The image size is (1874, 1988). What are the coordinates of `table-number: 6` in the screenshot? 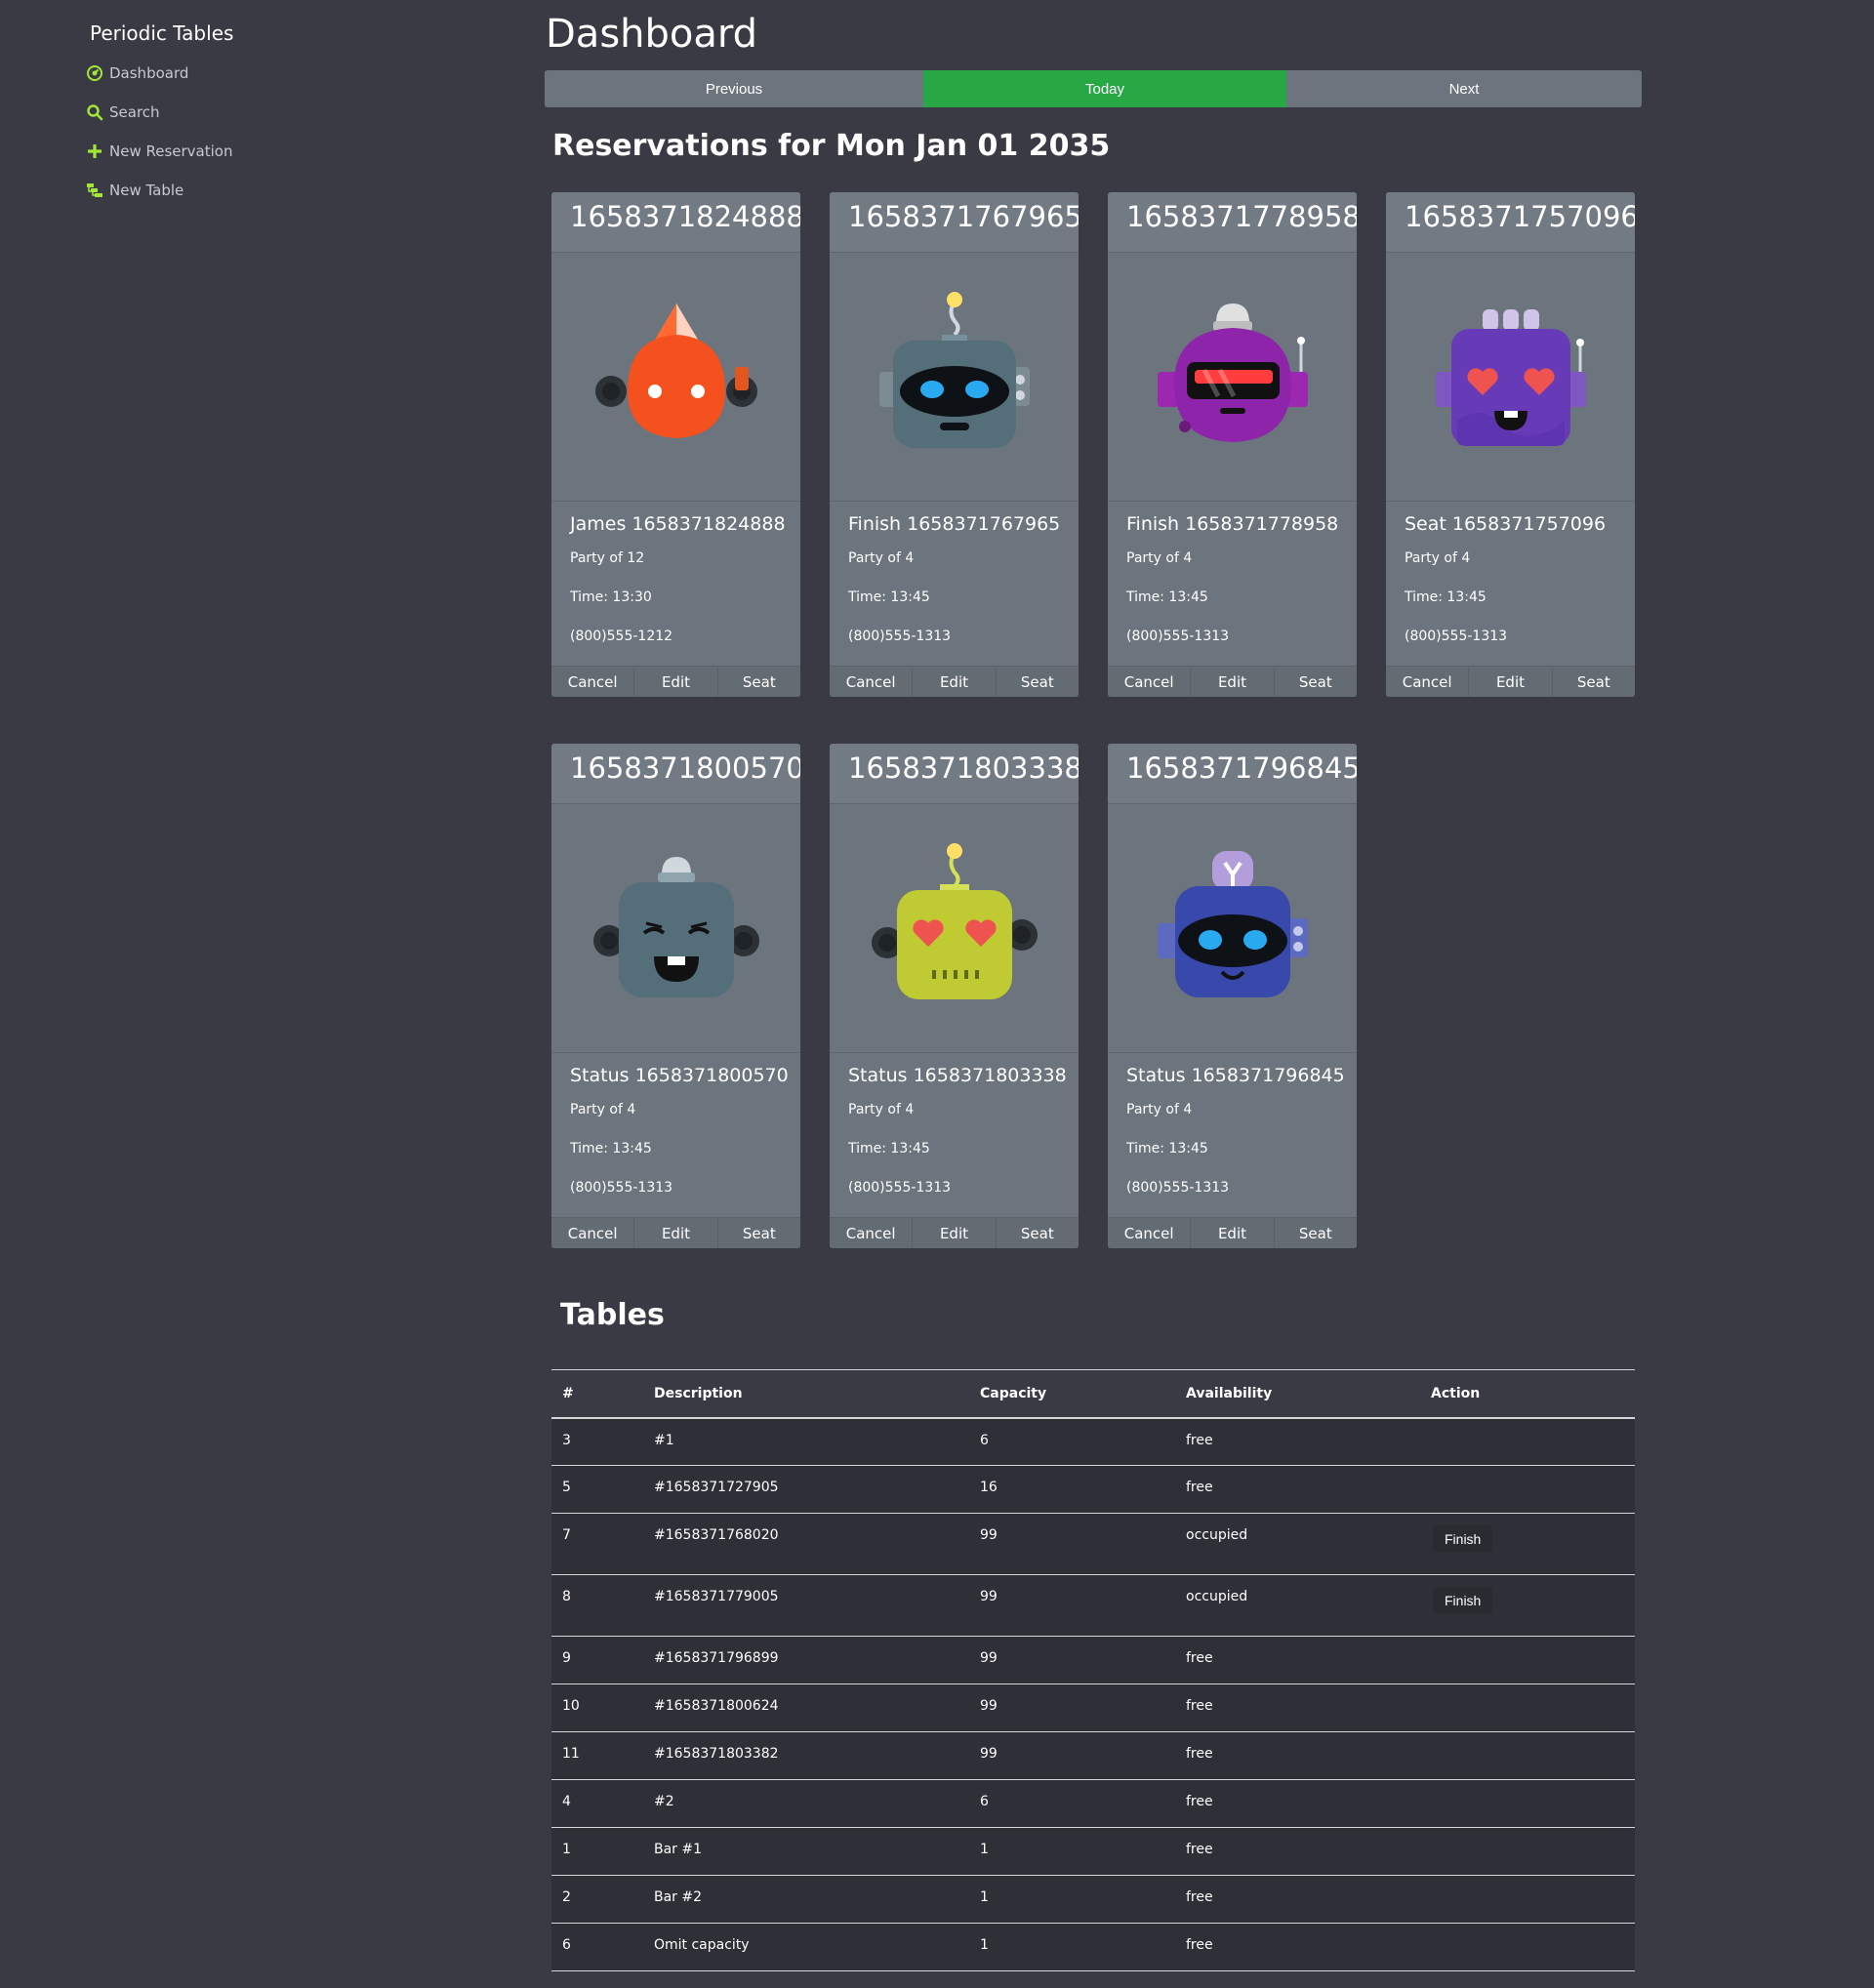 It's located at (566, 1945).